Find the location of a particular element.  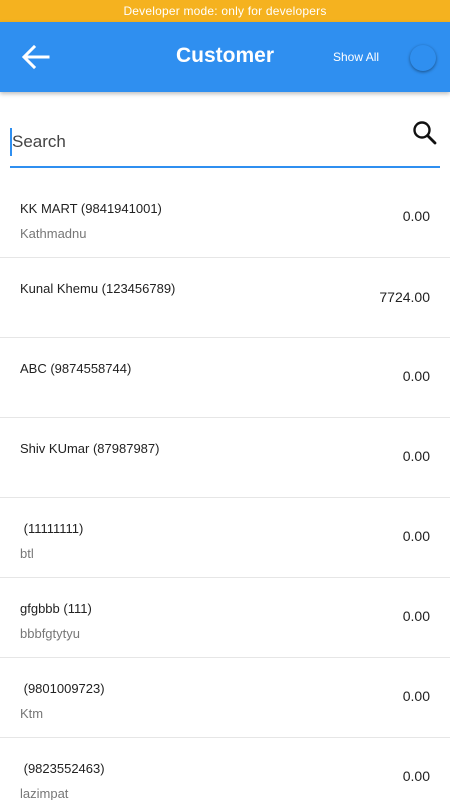

search-input is located at coordinates (200, 142).